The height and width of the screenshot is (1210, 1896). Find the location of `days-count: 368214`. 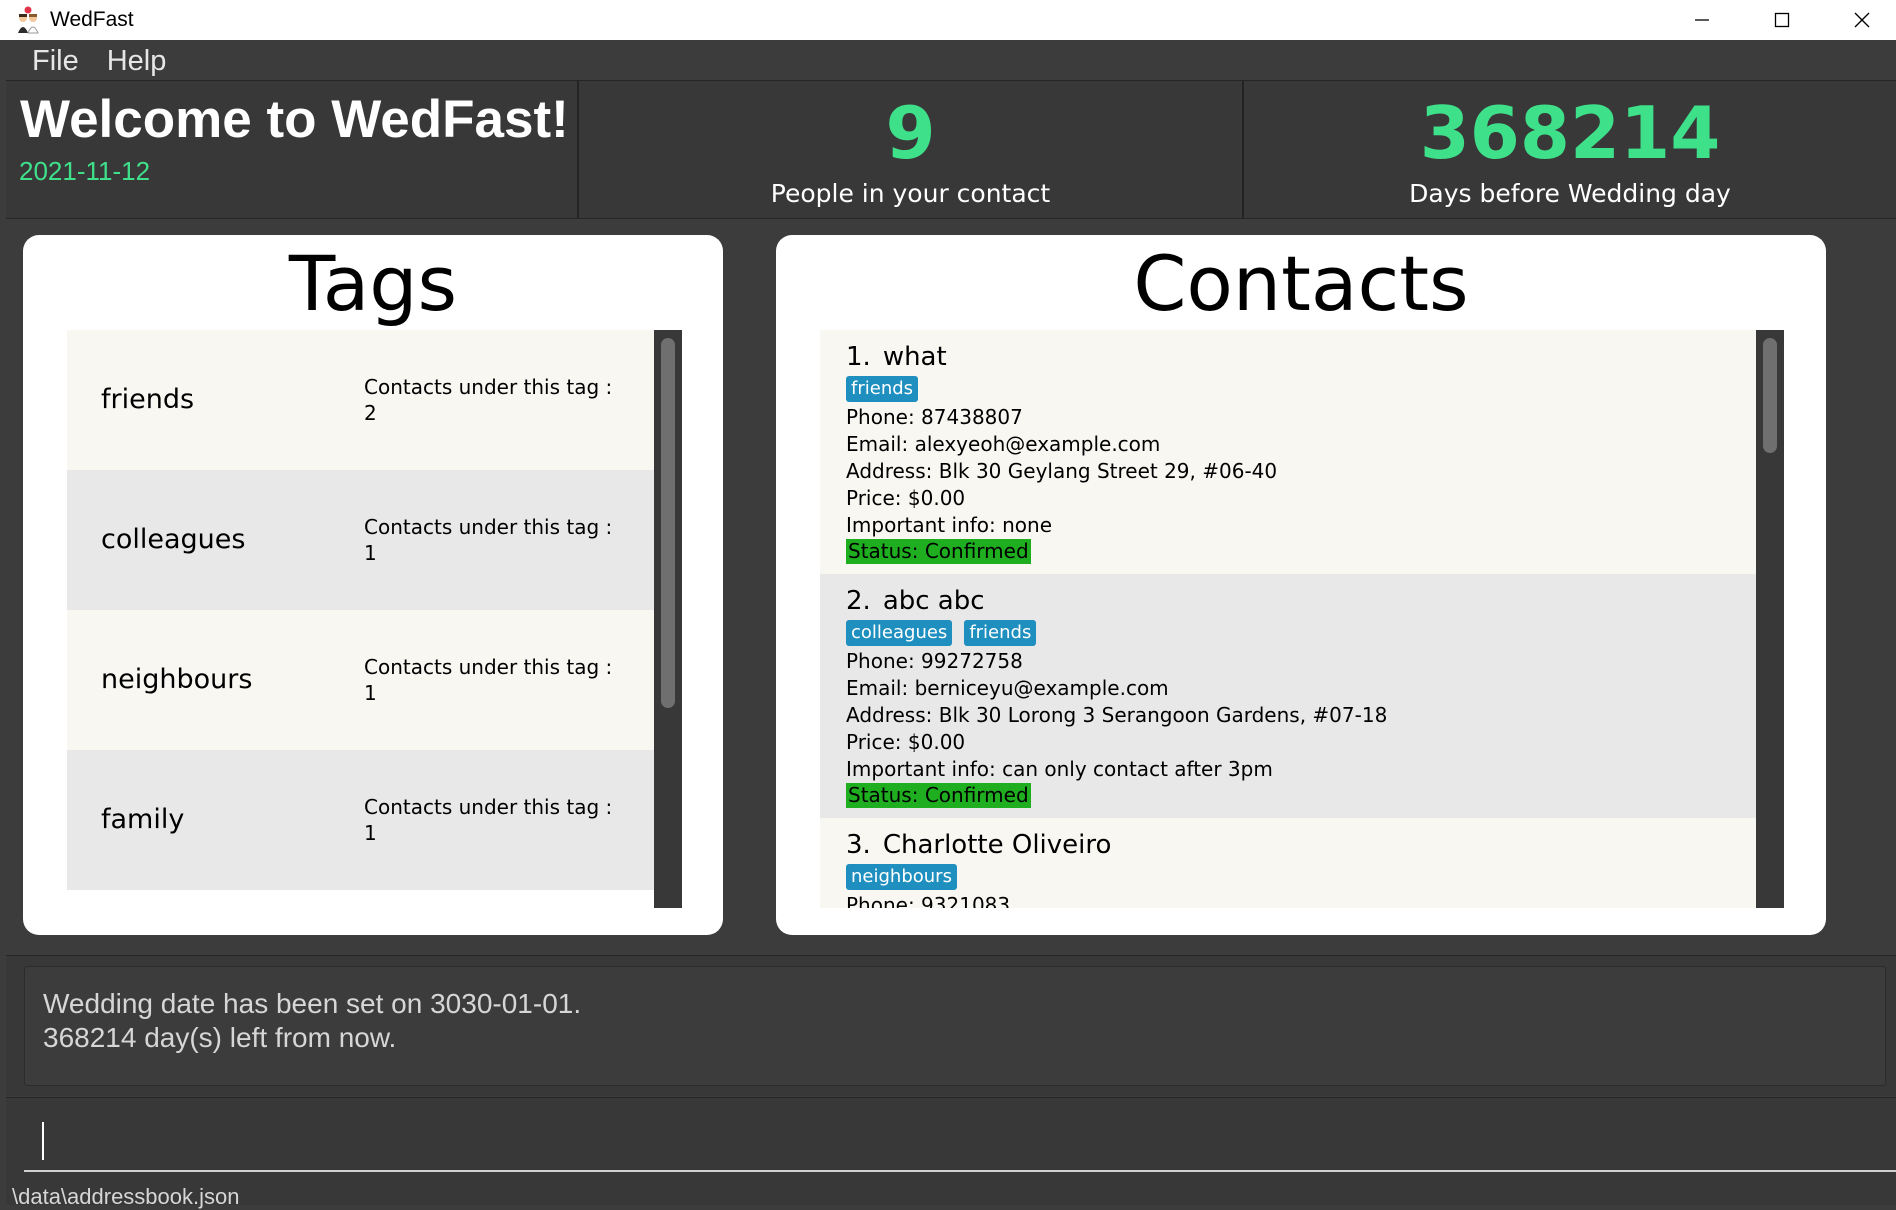

days-count: 368214 is located at coordinates (1570, 133).